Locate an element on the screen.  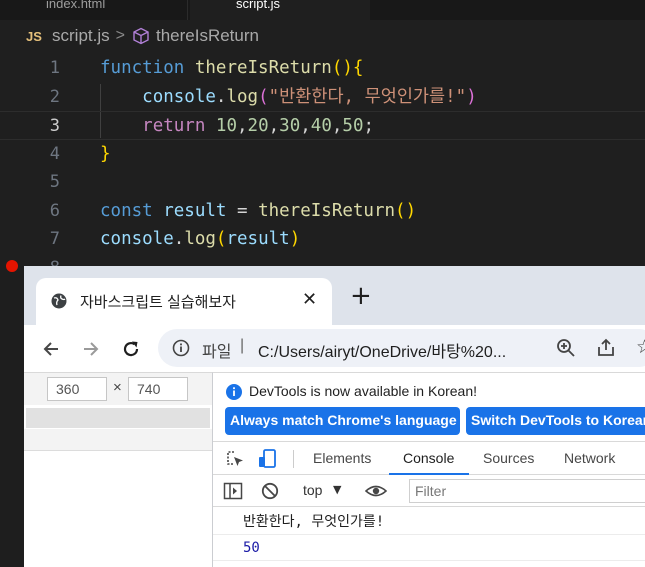
line-number: 7 is located at coordinates (54, 239).